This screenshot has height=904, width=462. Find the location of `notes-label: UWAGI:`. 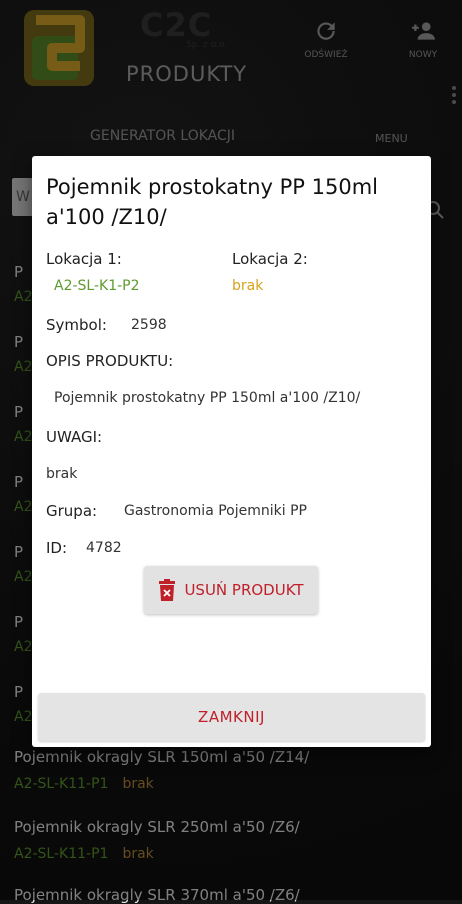

notes-label: UWAGI: is located at coordinates (74, 437).